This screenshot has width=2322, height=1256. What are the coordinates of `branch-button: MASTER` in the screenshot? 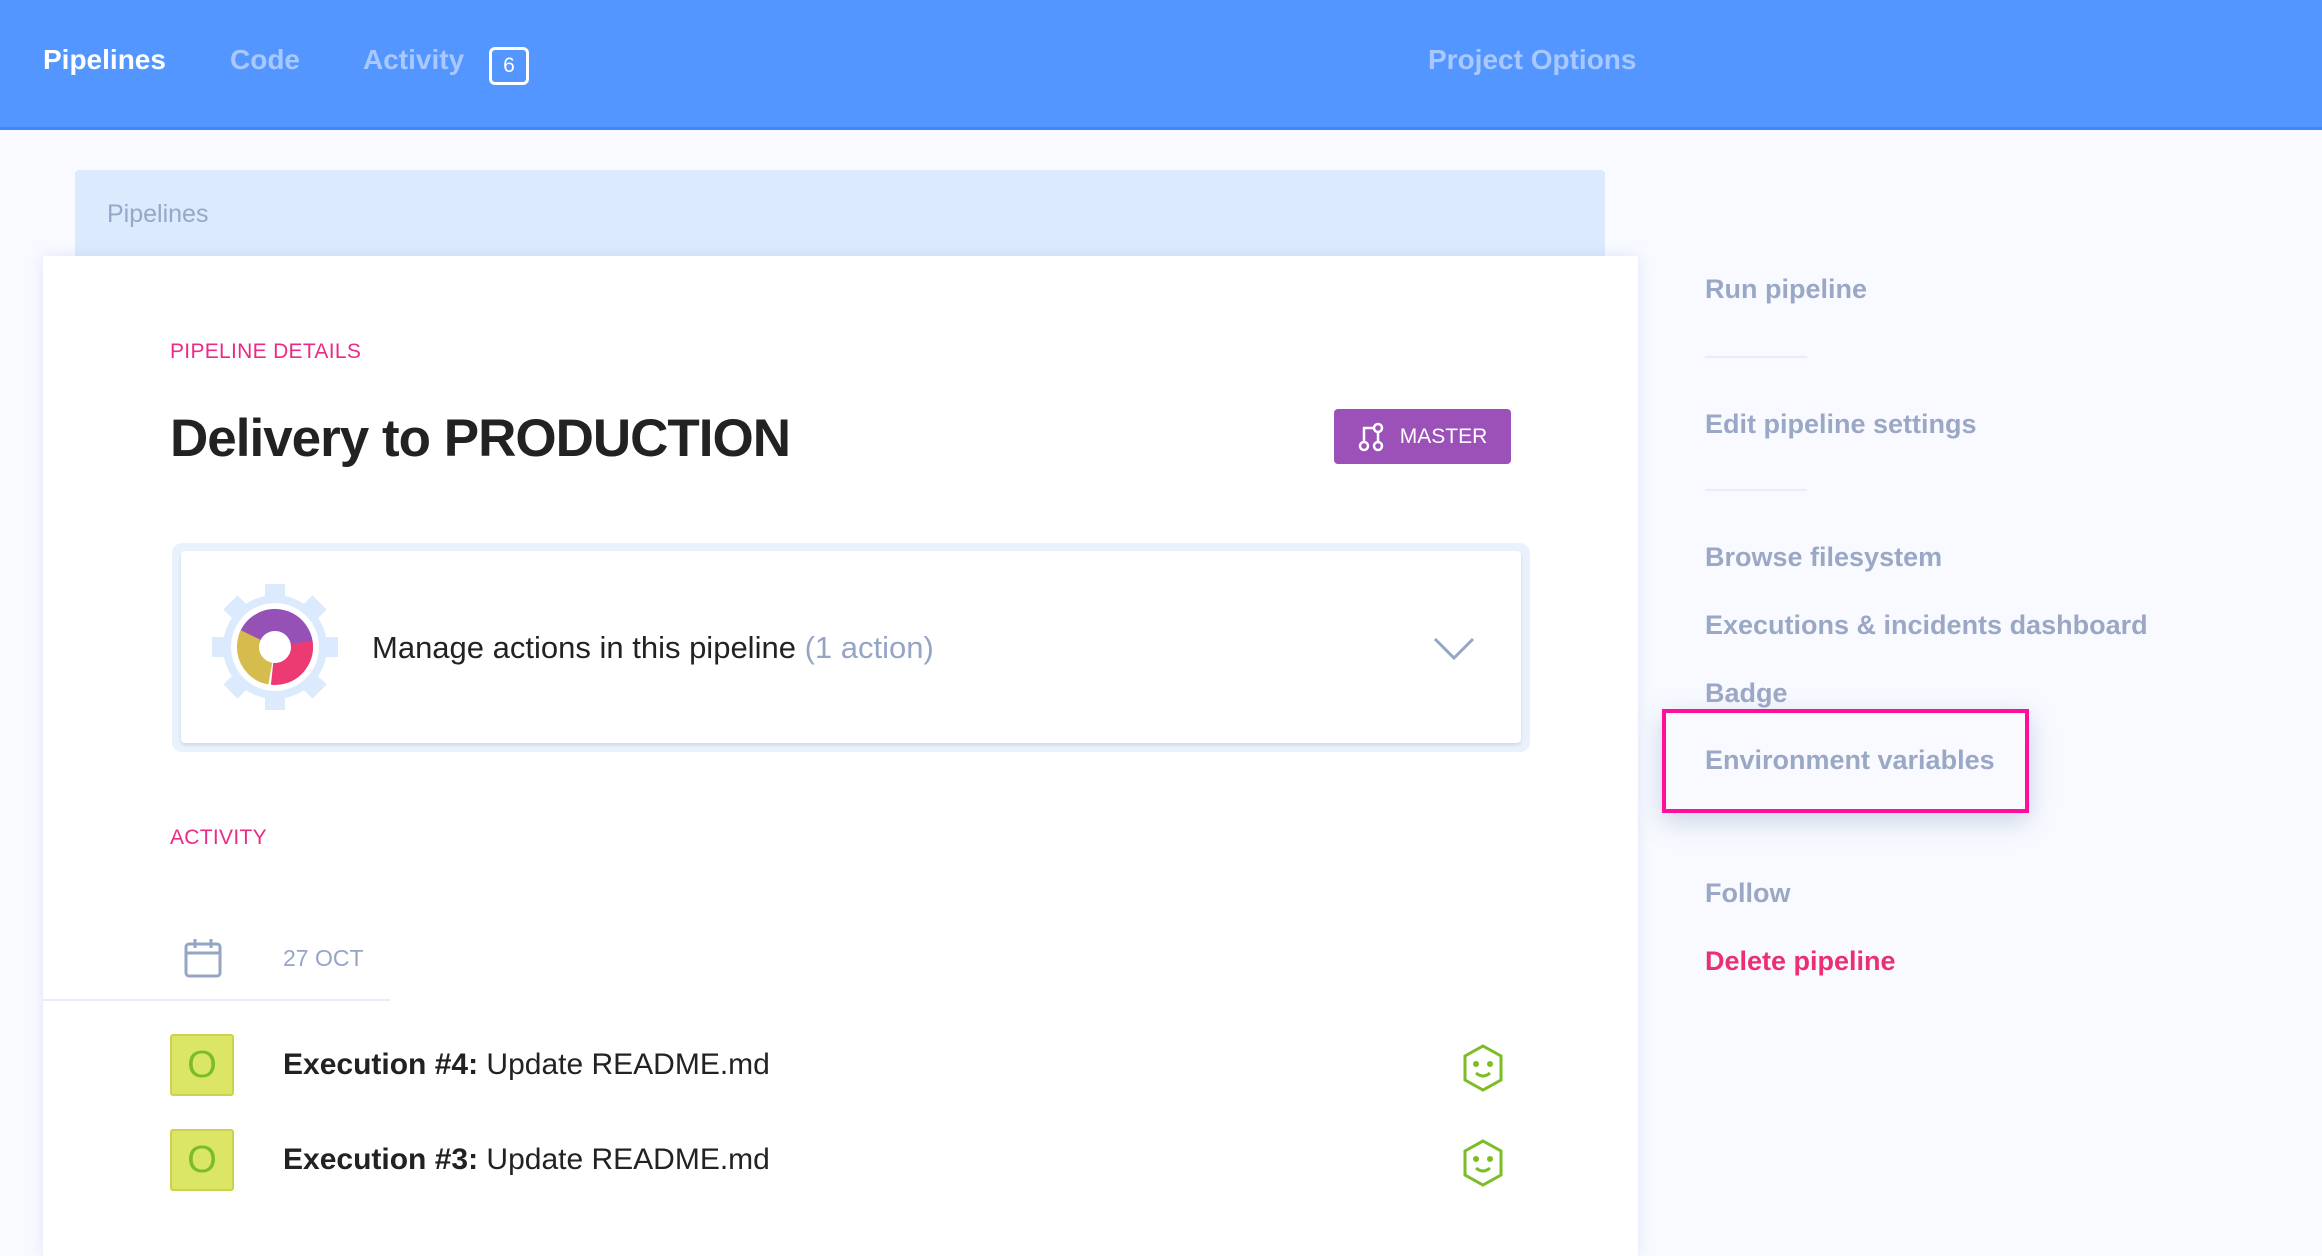 It's located at (1422, 436).